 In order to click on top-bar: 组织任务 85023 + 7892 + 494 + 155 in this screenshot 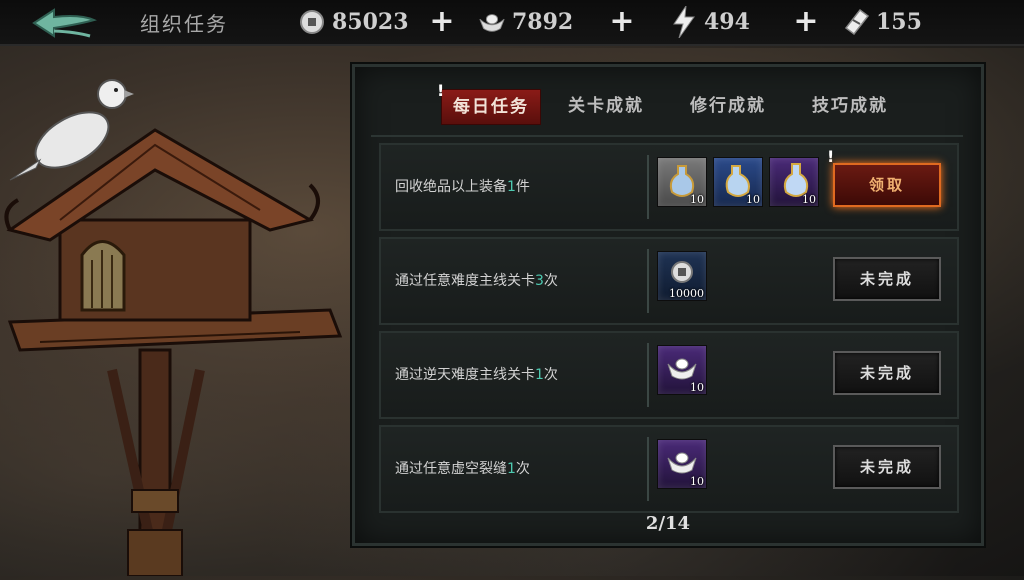, I will do `click(512, 23)`.